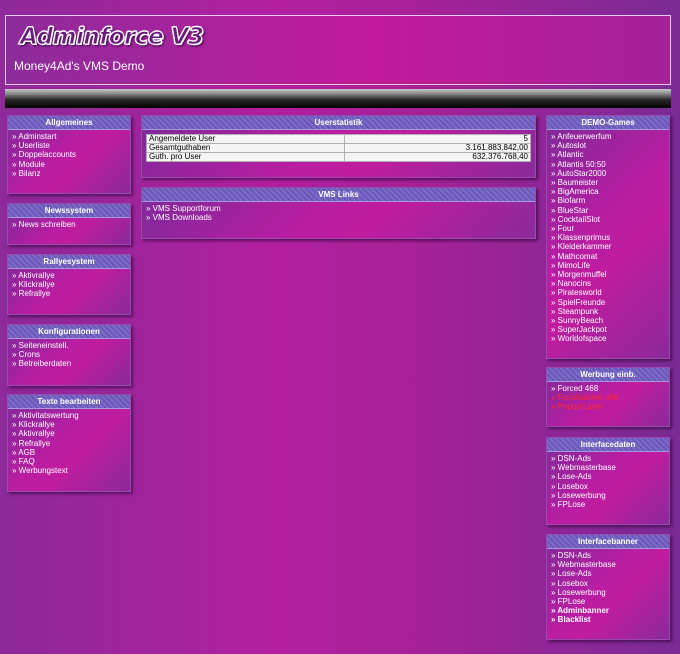 The width and height of the screenshot is (680, 654). What do you see at coordinates (71, 470) in the screenshot?
I see `menu-link-werbungstext: Werbungstext` at bounding box center [71, 470].